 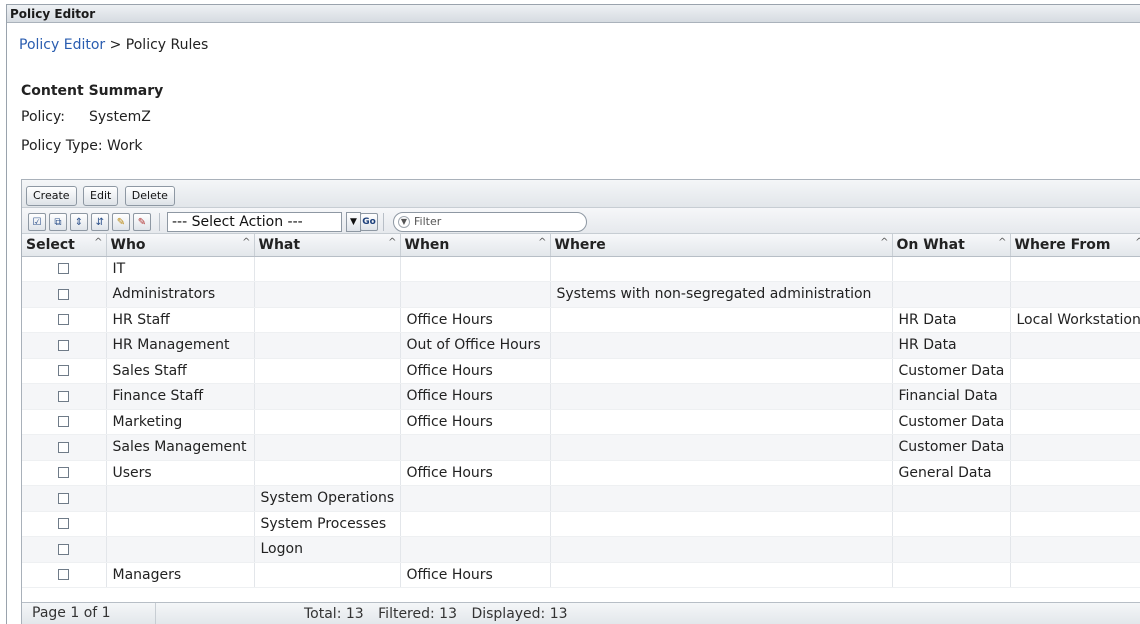 What do you see at coordinates (404, 222) in the screenshot?
I see `filter-dropdown-icon: ▼` at bounding box center [404, 222].